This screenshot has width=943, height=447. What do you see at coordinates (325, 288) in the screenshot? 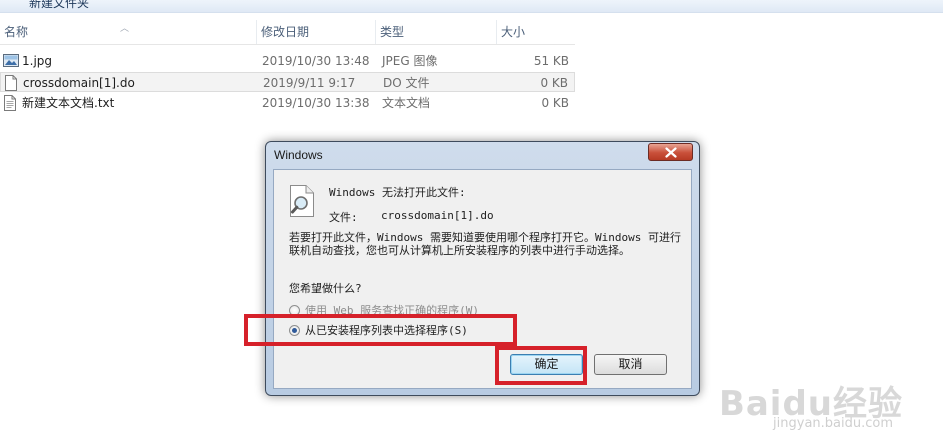
I see `question-label: 您希望做什么?` at bounding box center [325, 288].